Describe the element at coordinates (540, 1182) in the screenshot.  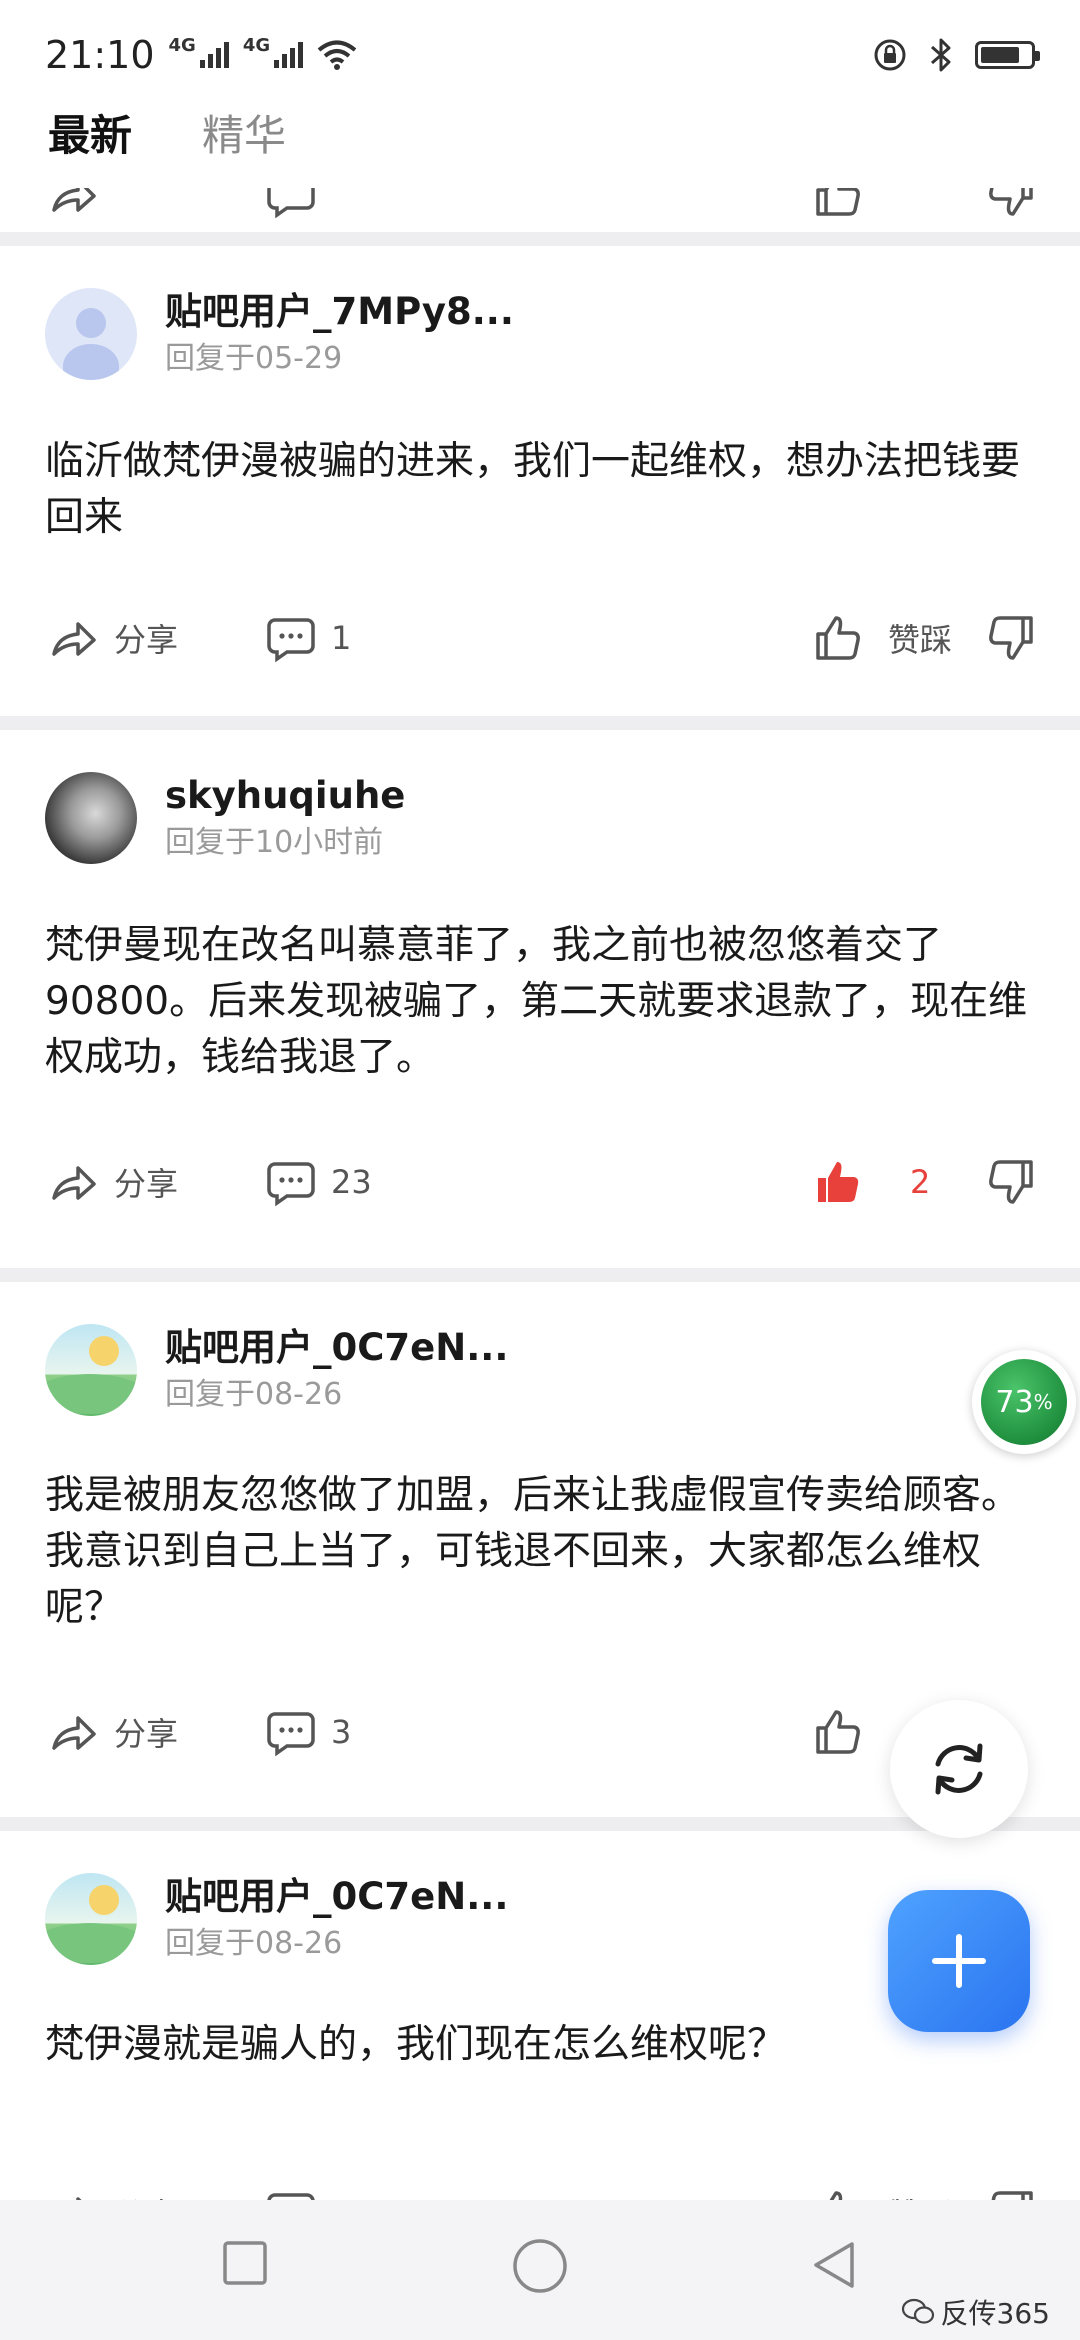
I see `action-row: 分享 23 2` at that location.